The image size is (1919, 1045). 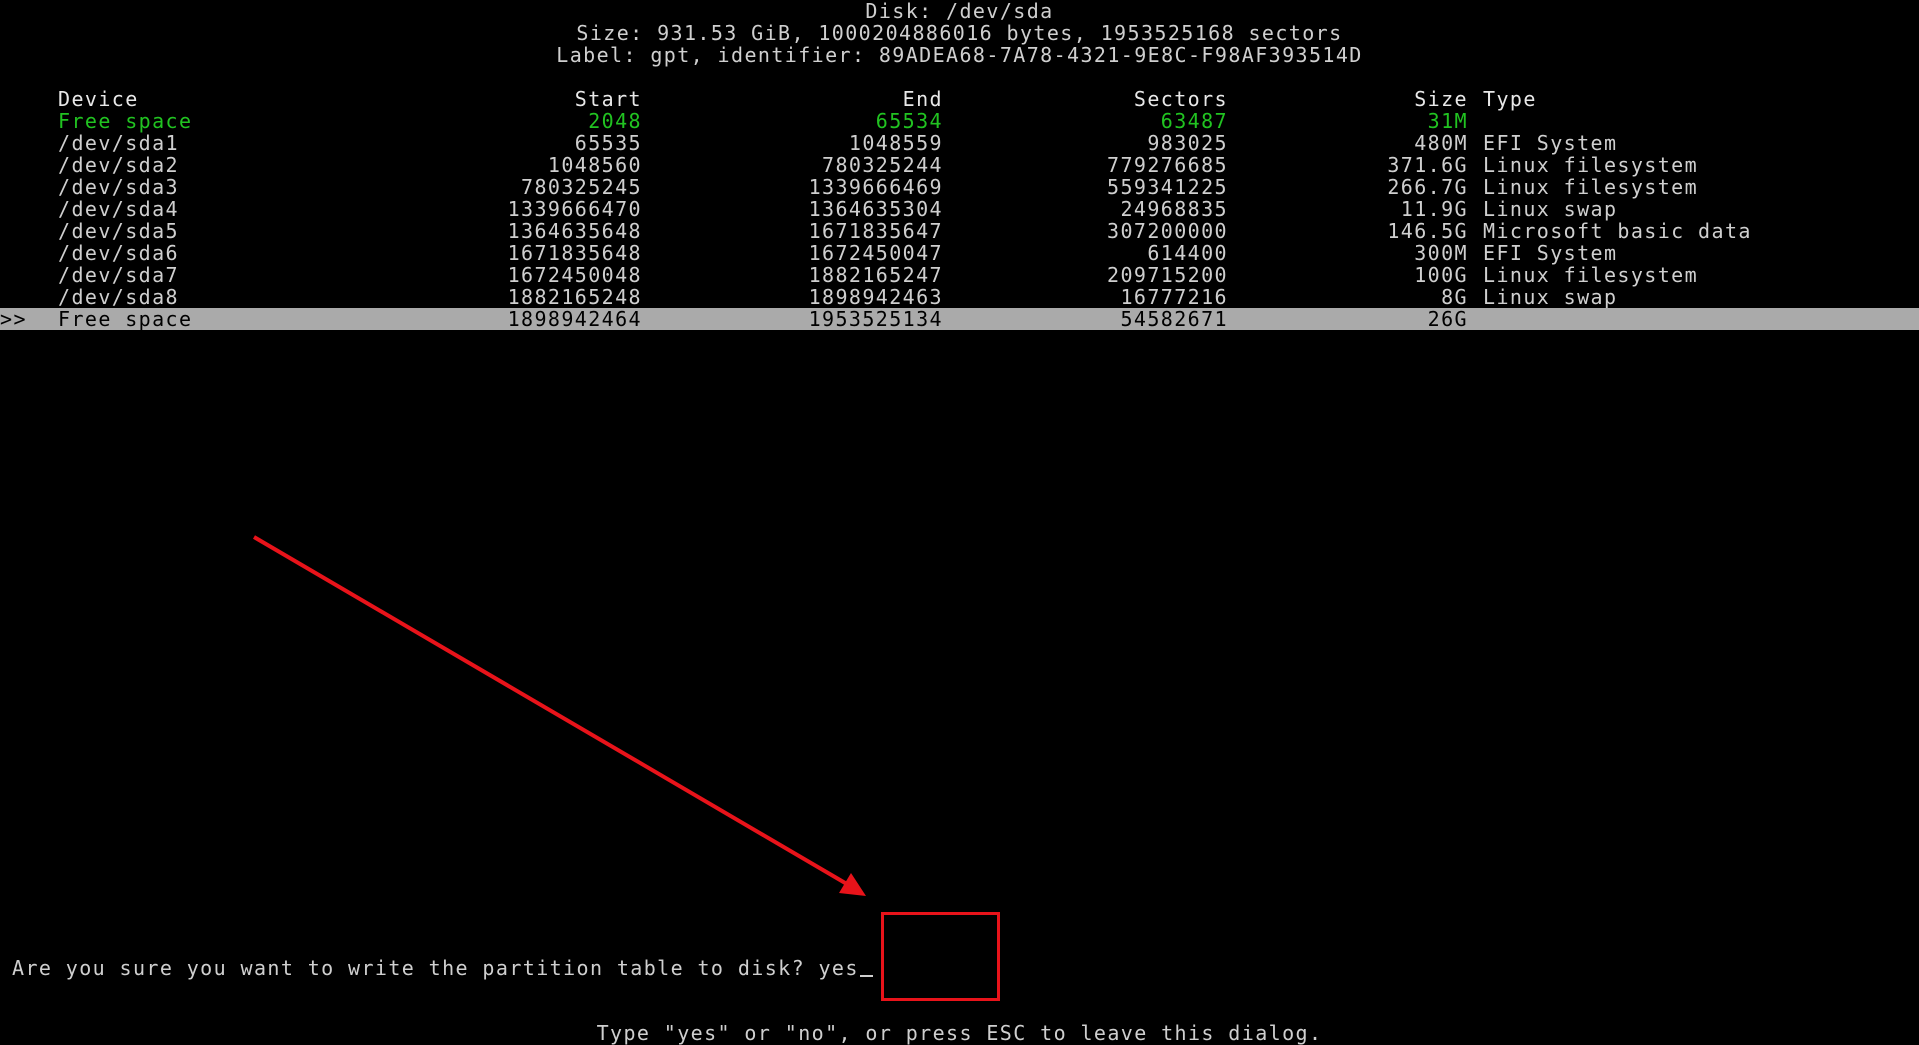 What do you see at coordinates (208, 99) in the screenshot?
I see `header-device: Device` at bounding box center [208, 99].